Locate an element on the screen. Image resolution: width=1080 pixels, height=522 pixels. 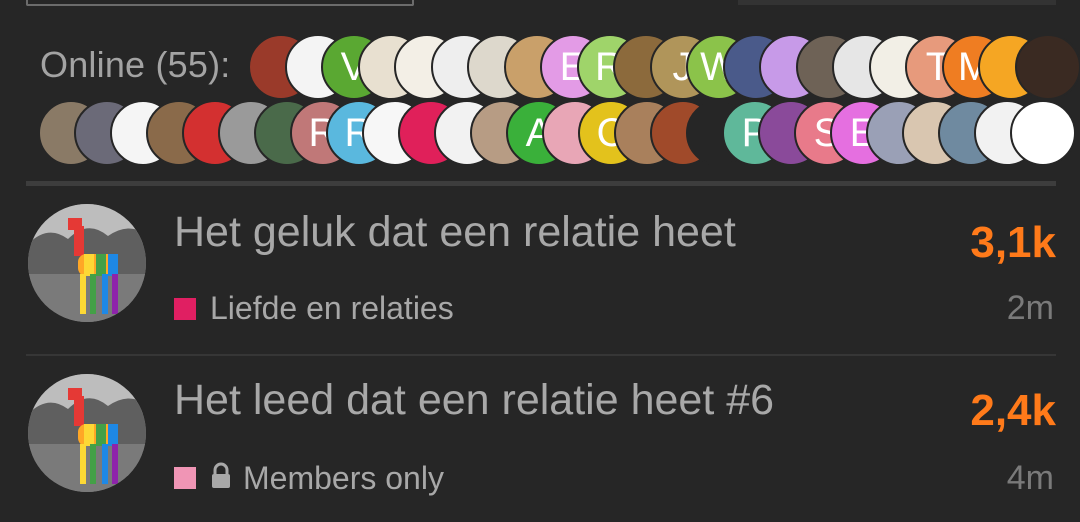
online-avatars-row-2: RRACPSE is located at coordinates (540, 133).